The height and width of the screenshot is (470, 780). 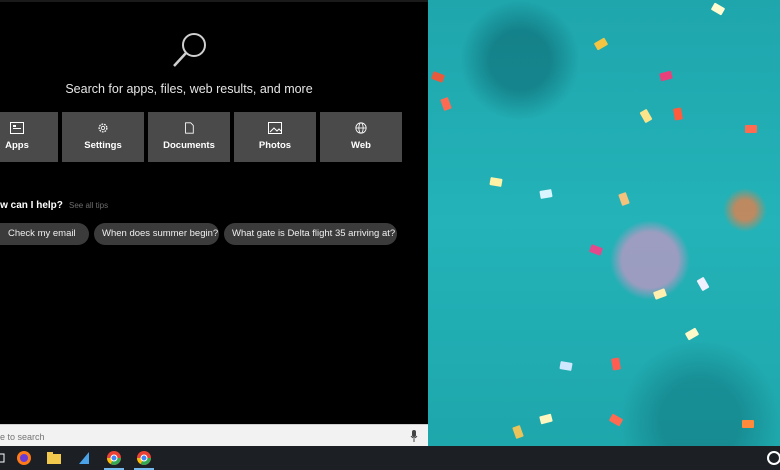 I want to click on category-label: Apps, so click(x=17, y=145).